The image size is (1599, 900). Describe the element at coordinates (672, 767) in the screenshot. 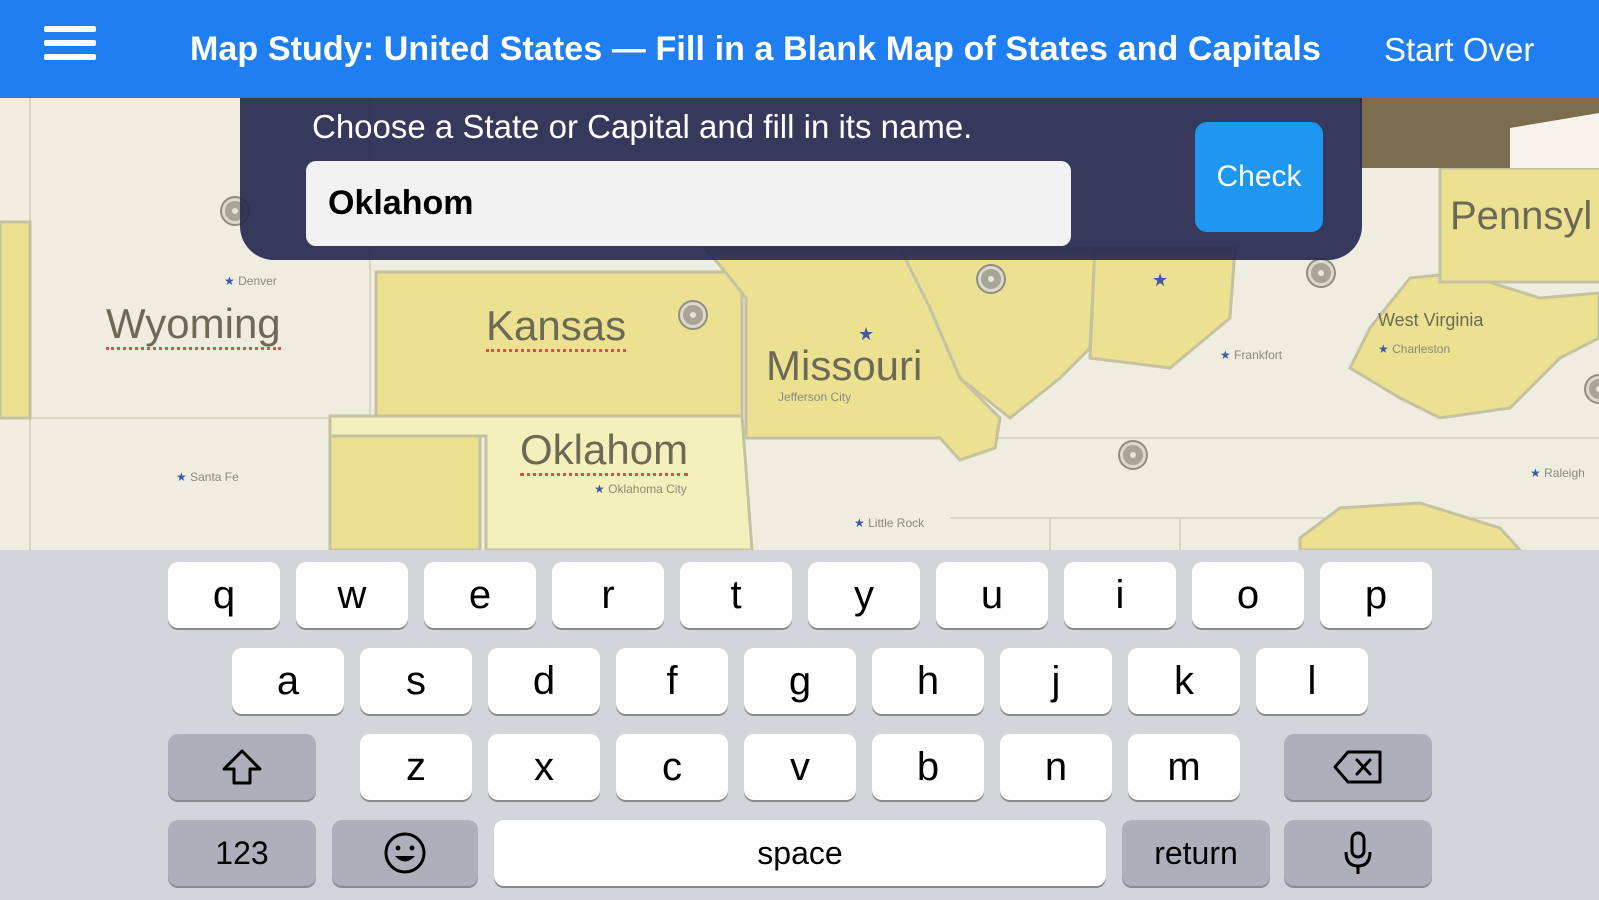

I see `key-c: c` at that location.